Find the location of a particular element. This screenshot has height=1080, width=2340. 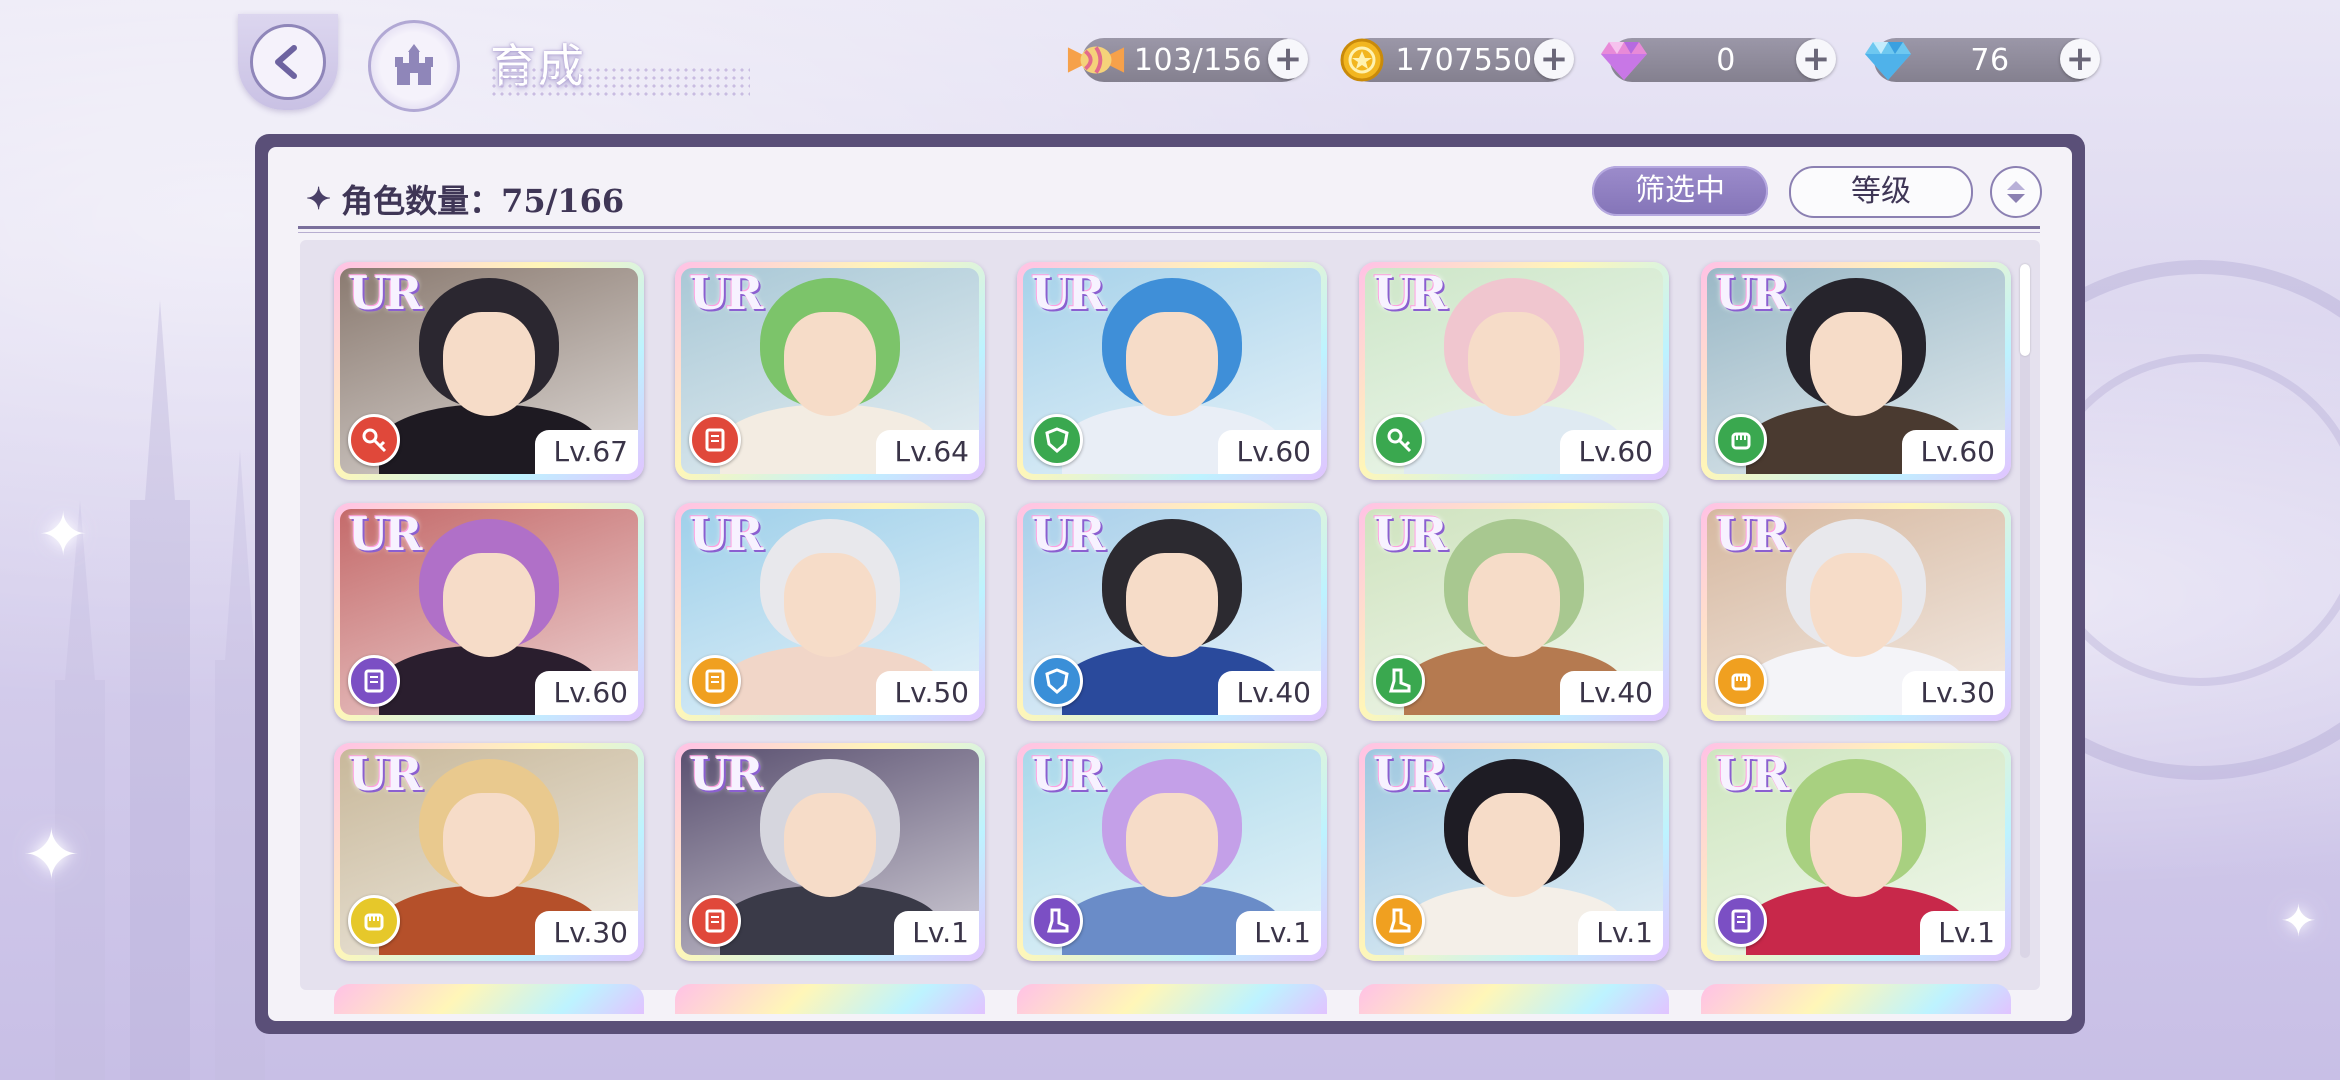

scrollbar-thumb is located at coordinates (2025, 310).